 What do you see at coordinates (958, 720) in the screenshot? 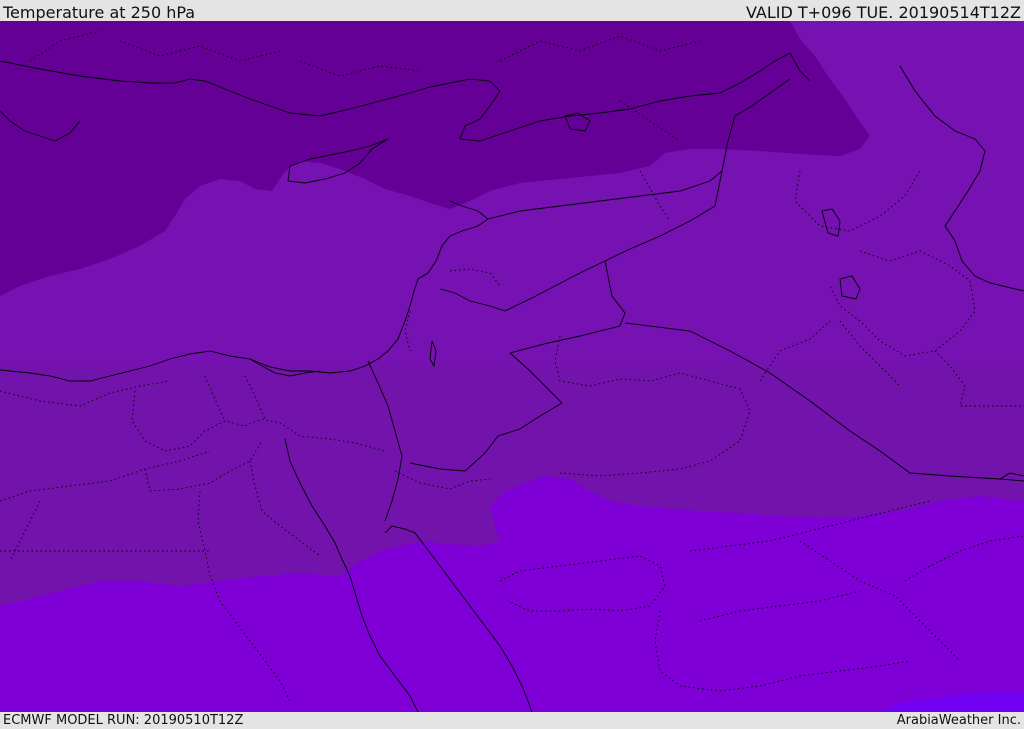
I see `credit-label: ArabiaWeather Inc.` at bounding box center [958, 720].